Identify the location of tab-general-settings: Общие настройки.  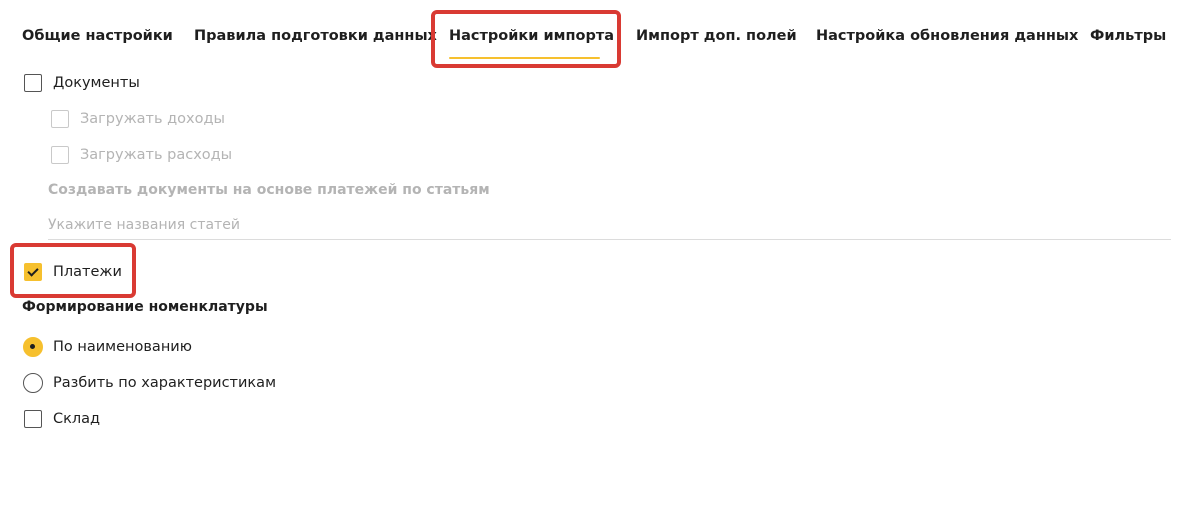
(97, 36).